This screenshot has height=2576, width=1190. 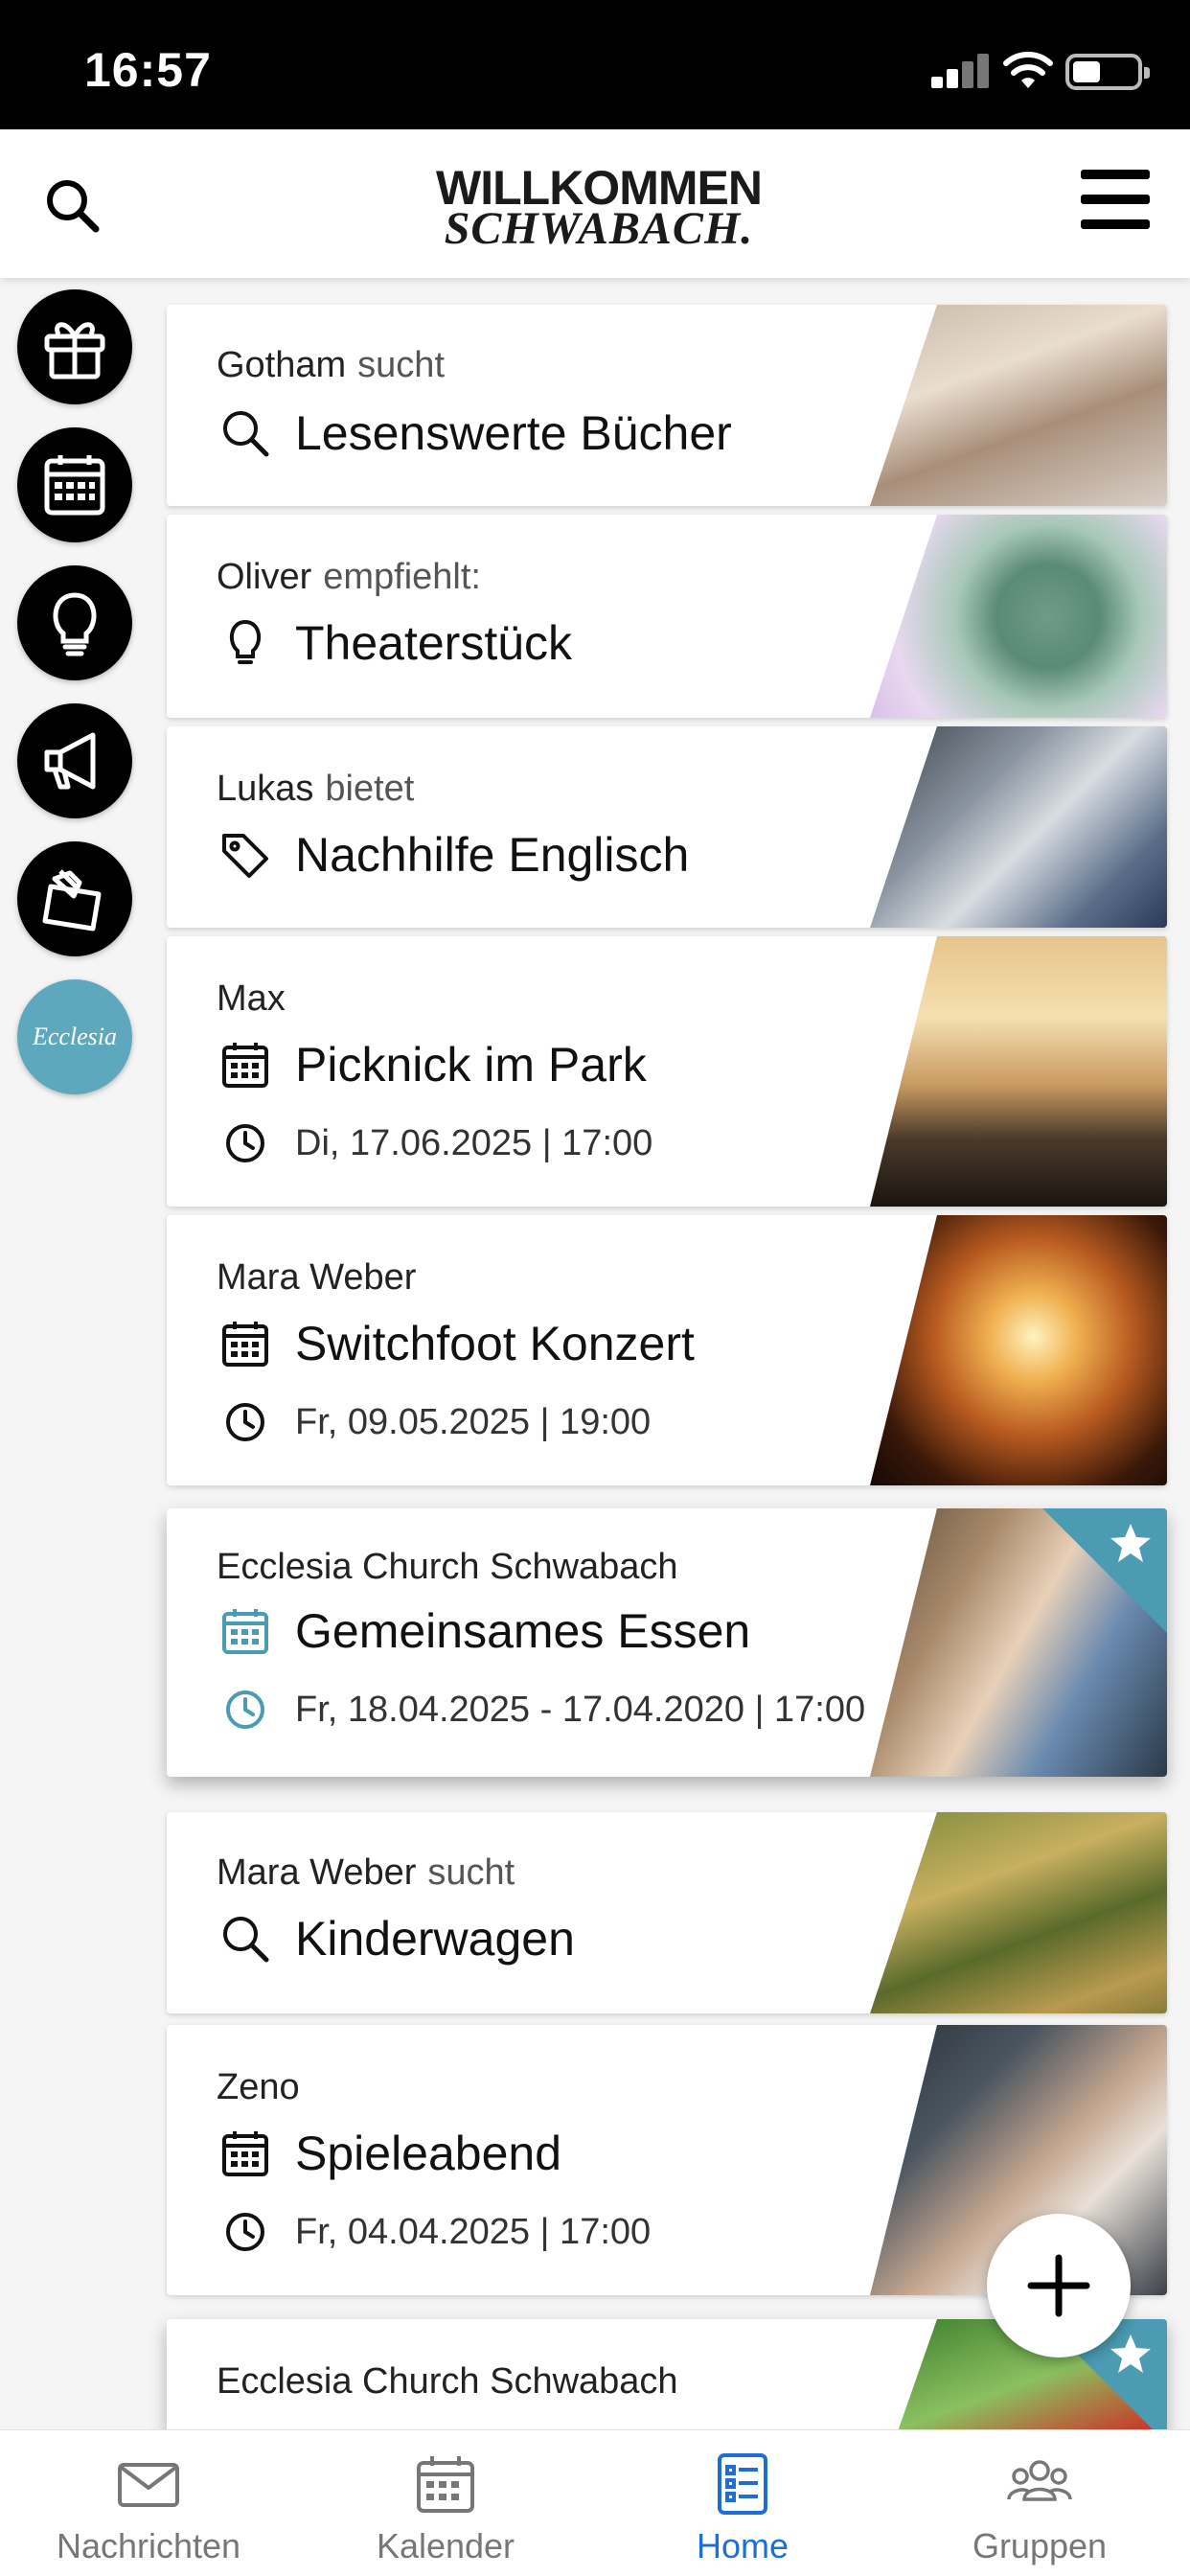 What do you see at coordinates (1104, 1570) in the screenshot?
I see `featured-star-icon` at bounding box center [1104, 1570].